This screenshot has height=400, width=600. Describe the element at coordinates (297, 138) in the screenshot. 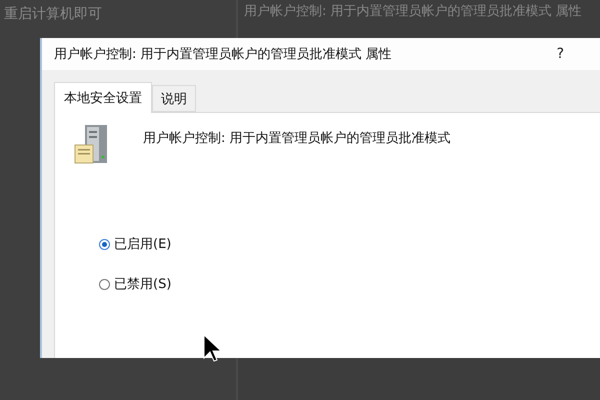

I see `policy-name: 用户帐户控制: 用于内置管理员帐户的管理员批准模式` at that location.